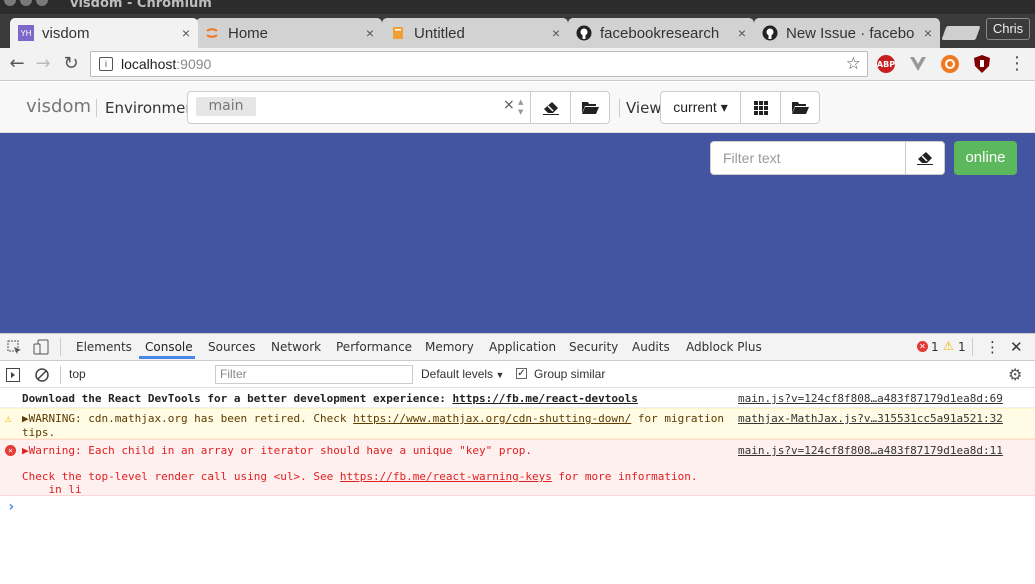 The width and height of the screenshot is (1035, 584). I want to click on new-tab-button, so click(961, 33).